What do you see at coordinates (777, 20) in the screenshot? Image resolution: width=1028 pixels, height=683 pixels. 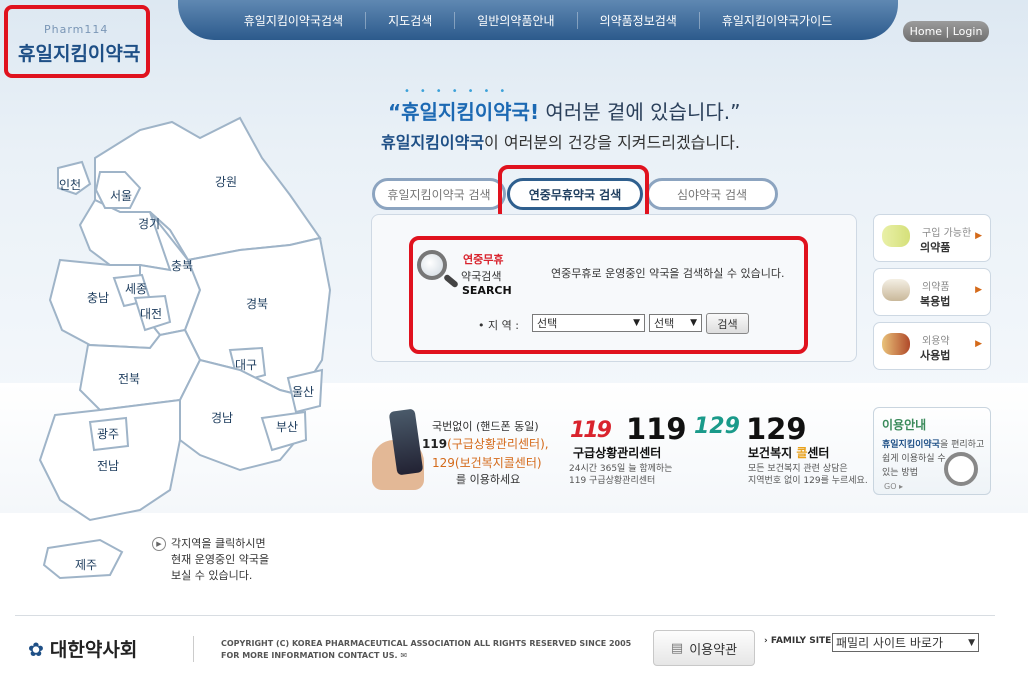 I see `nav-pharmacy-guide: 휴일지킴이약국가이드` at bounding box center [777, 20].